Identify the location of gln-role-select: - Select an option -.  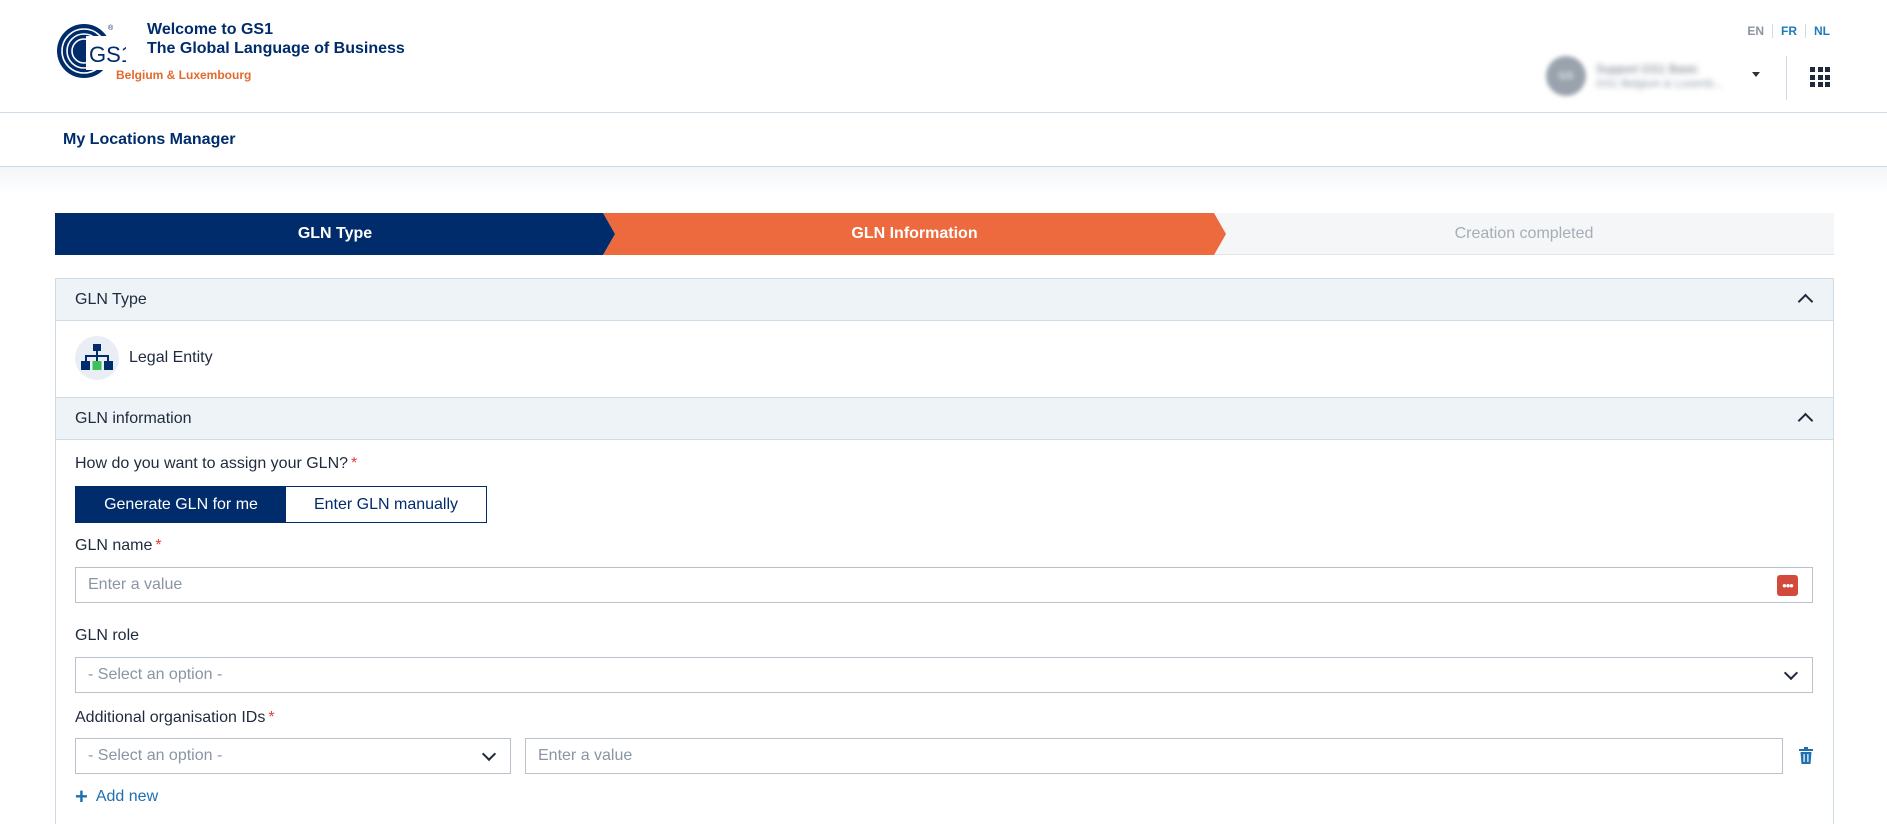
(944, 675).